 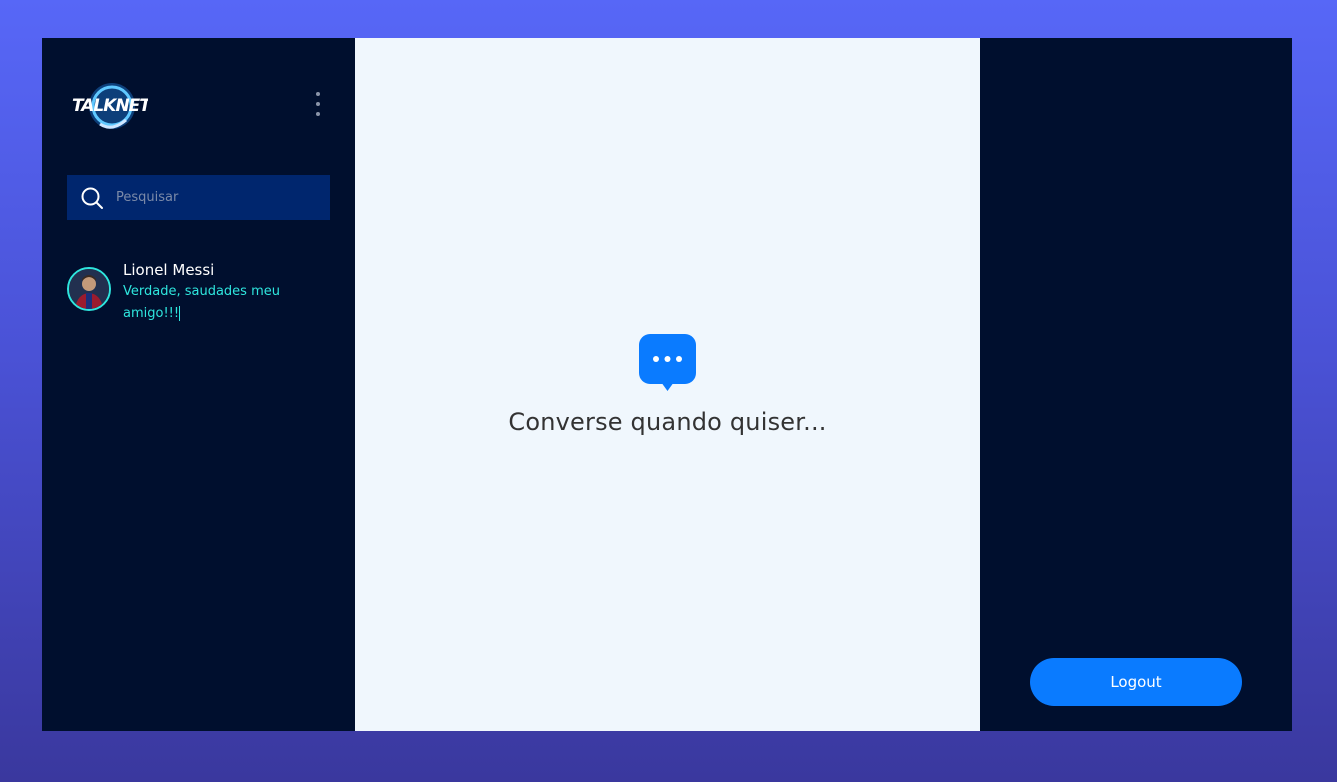 I want to click on contact-name: Lionel Messi, so click(x=169, y=270).